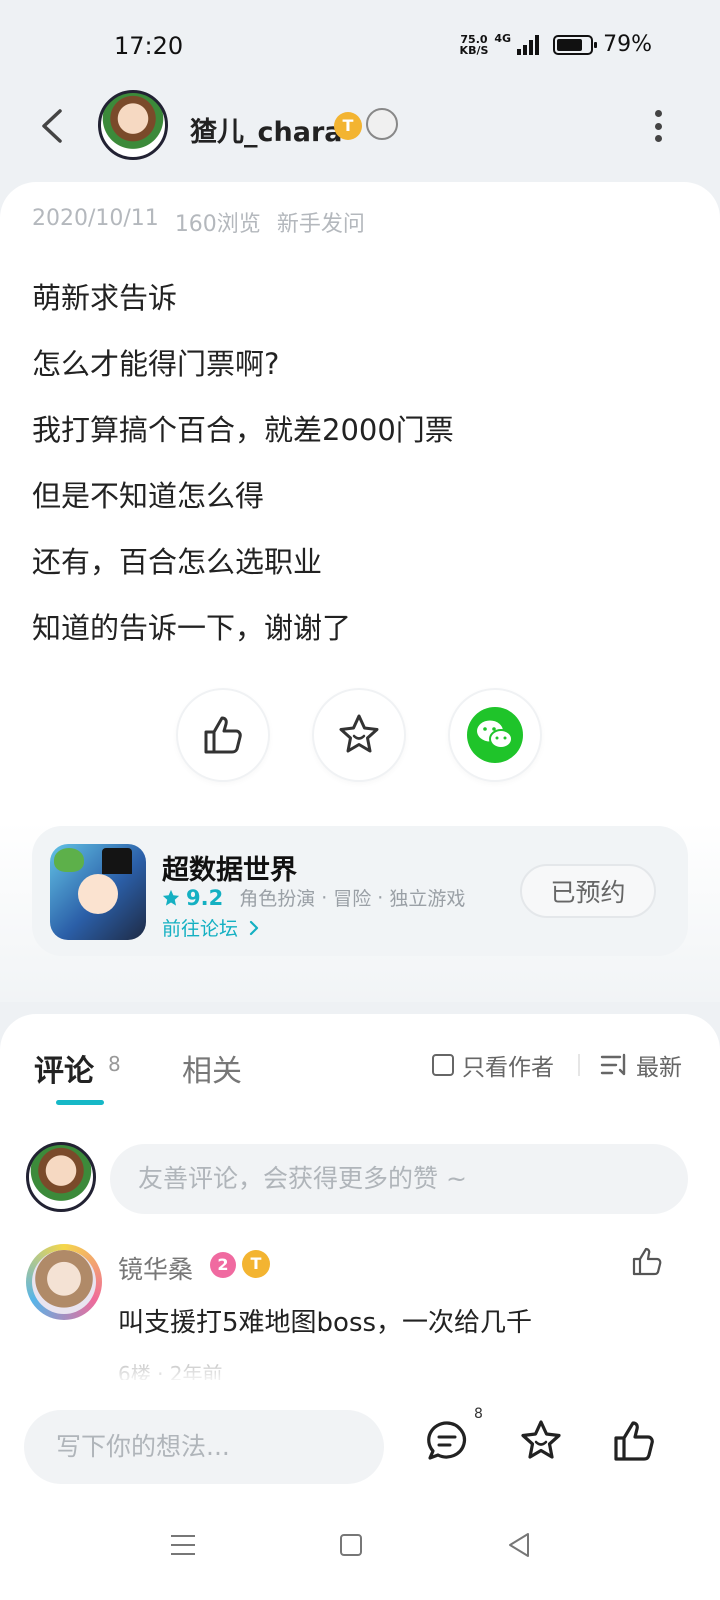 This screenshot has width=720, height=1600. What do you see at coordinates (658, 126) in the screenshot?
I see `more-options-icon` at bounding box center [658, 126].